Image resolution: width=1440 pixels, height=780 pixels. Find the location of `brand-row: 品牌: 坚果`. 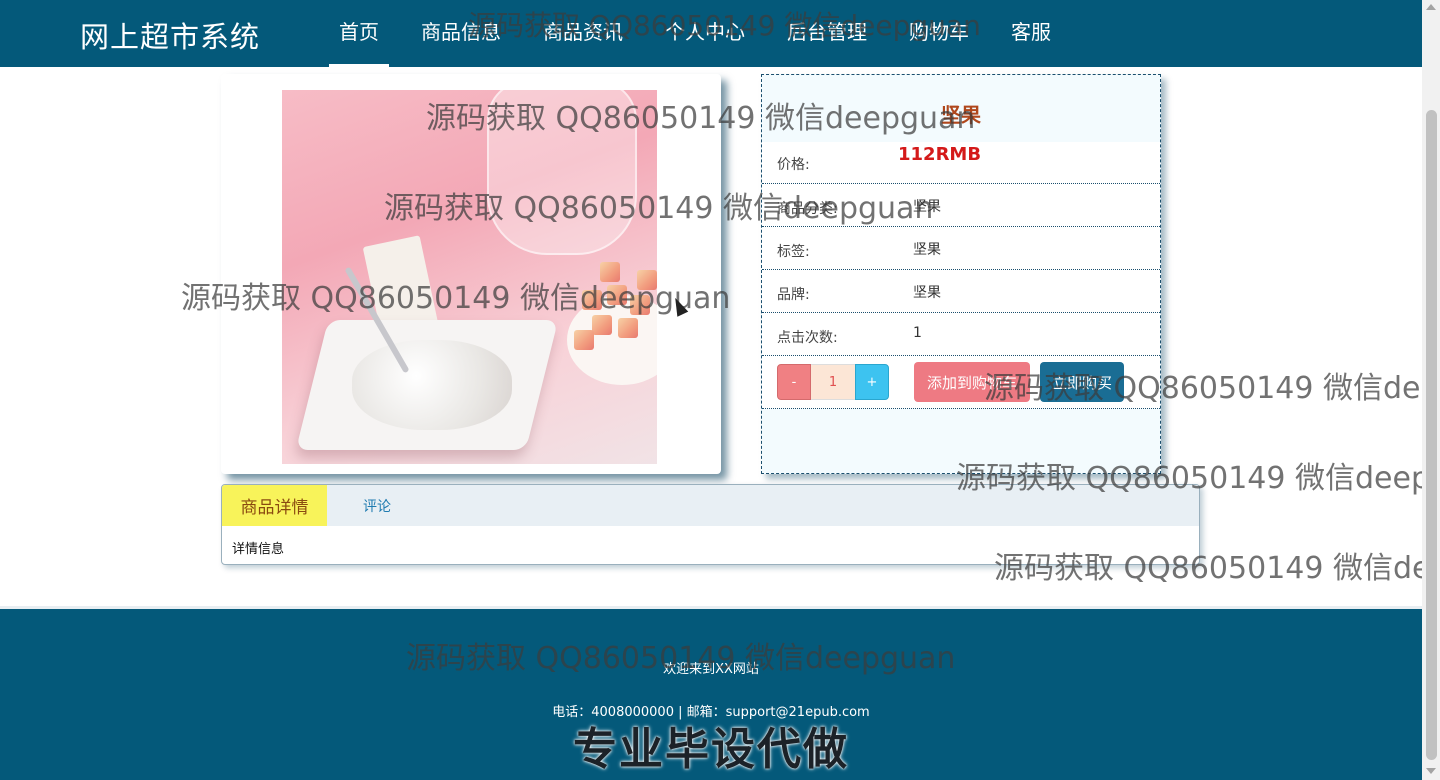

brand-row: 品牌: 坚果 is located at coordinates (961, 291).